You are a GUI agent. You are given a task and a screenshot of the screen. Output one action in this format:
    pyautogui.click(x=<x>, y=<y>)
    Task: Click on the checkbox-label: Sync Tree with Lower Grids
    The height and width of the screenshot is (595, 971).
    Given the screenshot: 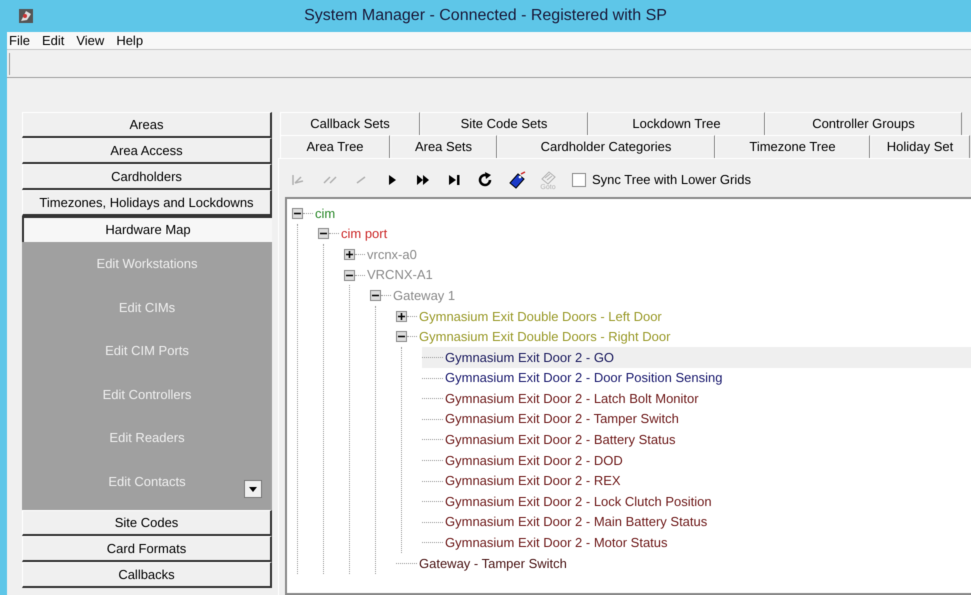 What is the action you would take?
    pyautogui.click(x=671, y=180)
    